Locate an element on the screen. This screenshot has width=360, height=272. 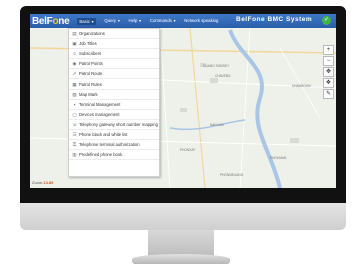
zoom-status-value: 13.85 is located at coordinates (48, 182).